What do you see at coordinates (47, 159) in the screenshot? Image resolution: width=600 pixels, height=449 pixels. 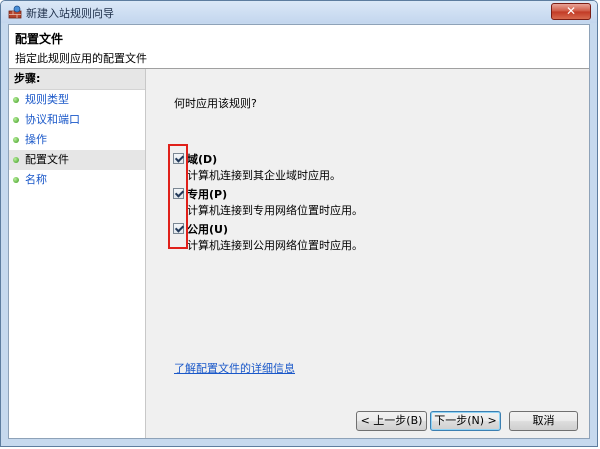 I see `step-label: 配置文件` at bounding box center [47, 159].